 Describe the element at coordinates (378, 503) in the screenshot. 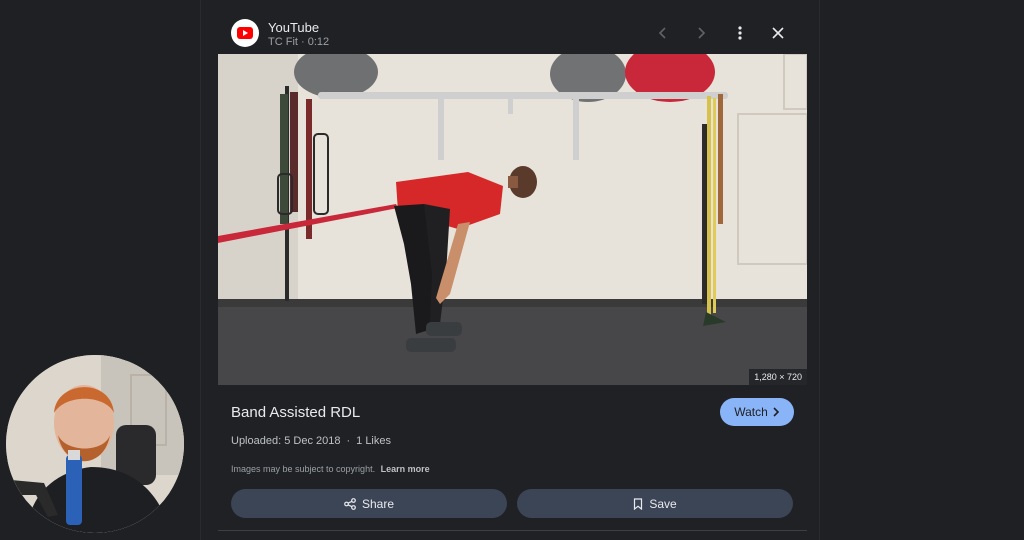

I see `share-label: Share` at that location.